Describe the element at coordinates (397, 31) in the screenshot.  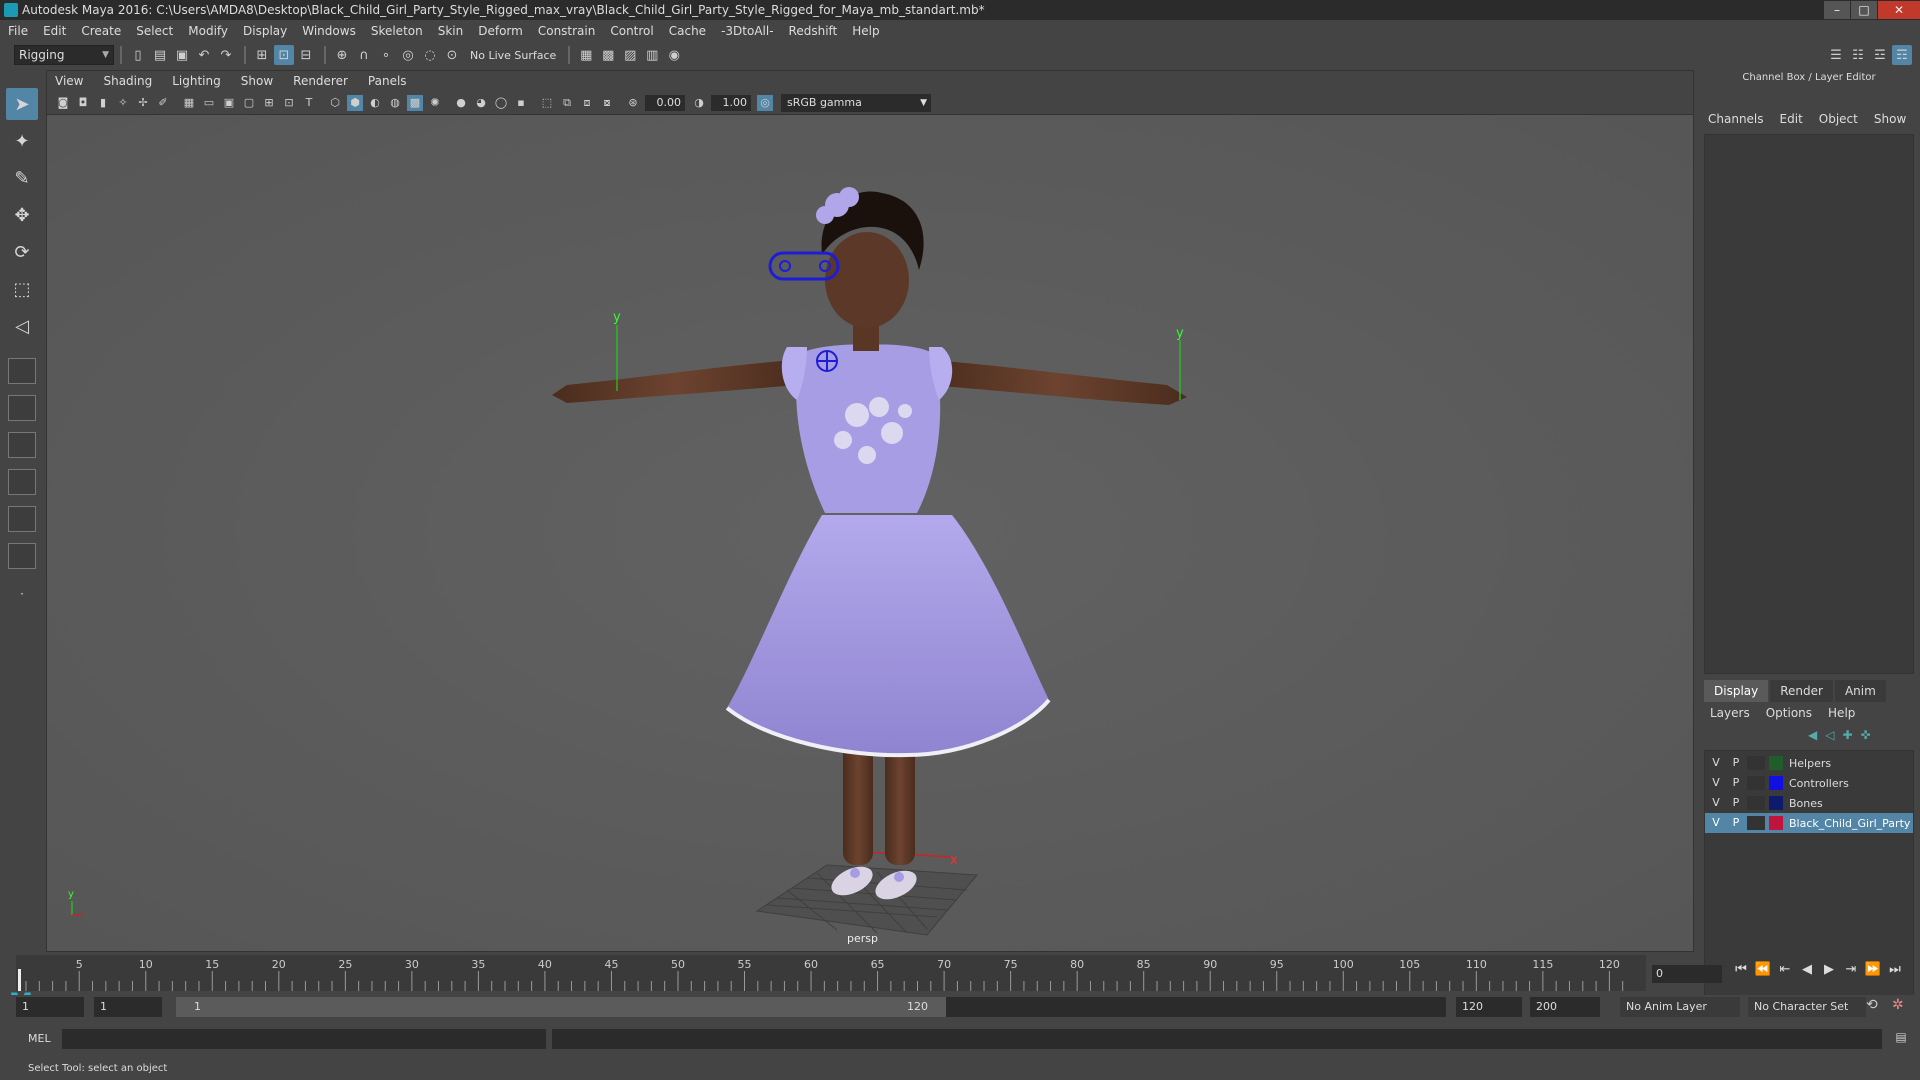
I see `menu-skeleton: Skeleton` at that location.